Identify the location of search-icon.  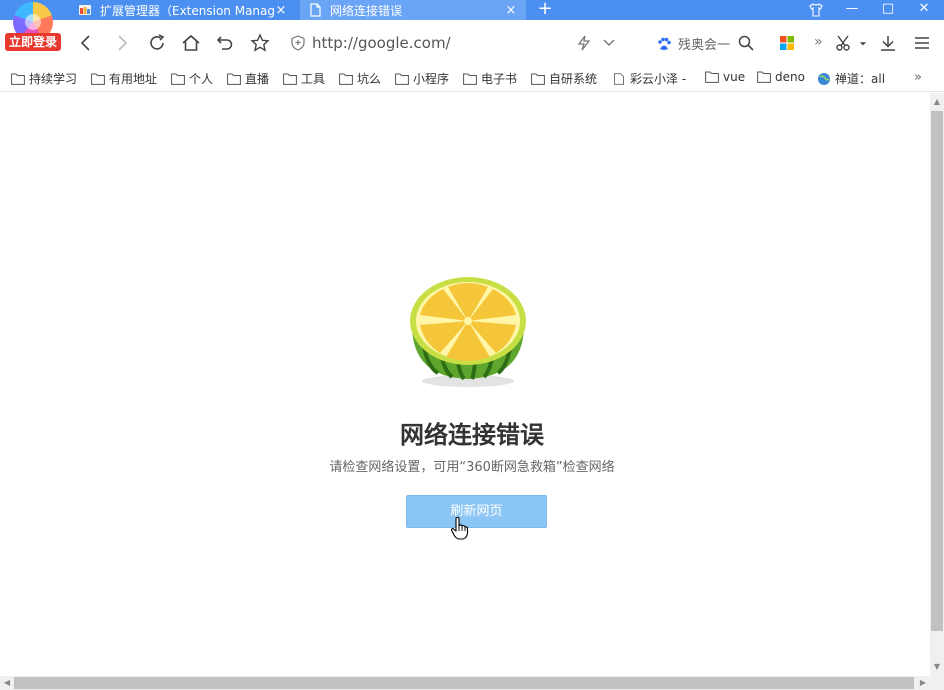
(746, 43).